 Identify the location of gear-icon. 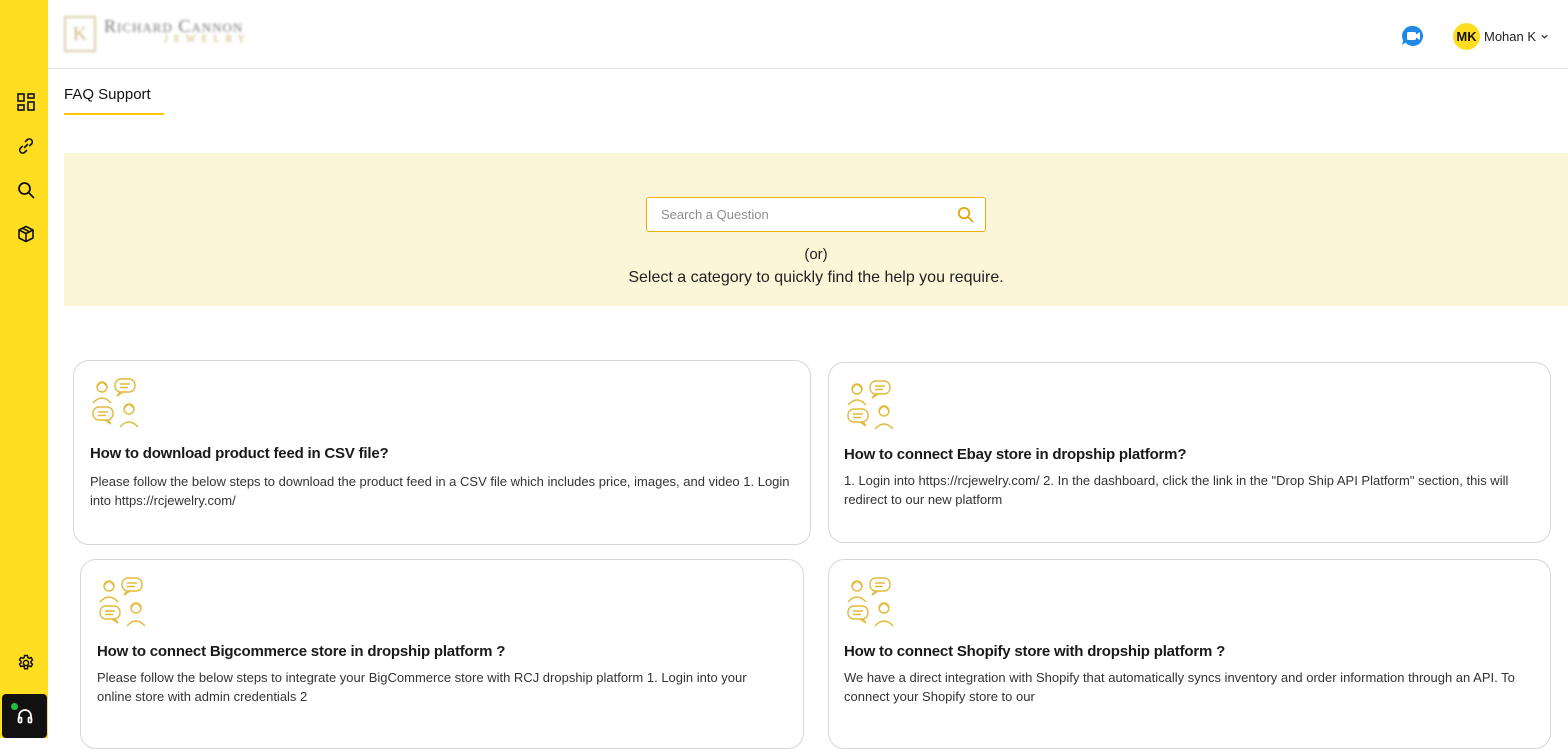
(26, 662).